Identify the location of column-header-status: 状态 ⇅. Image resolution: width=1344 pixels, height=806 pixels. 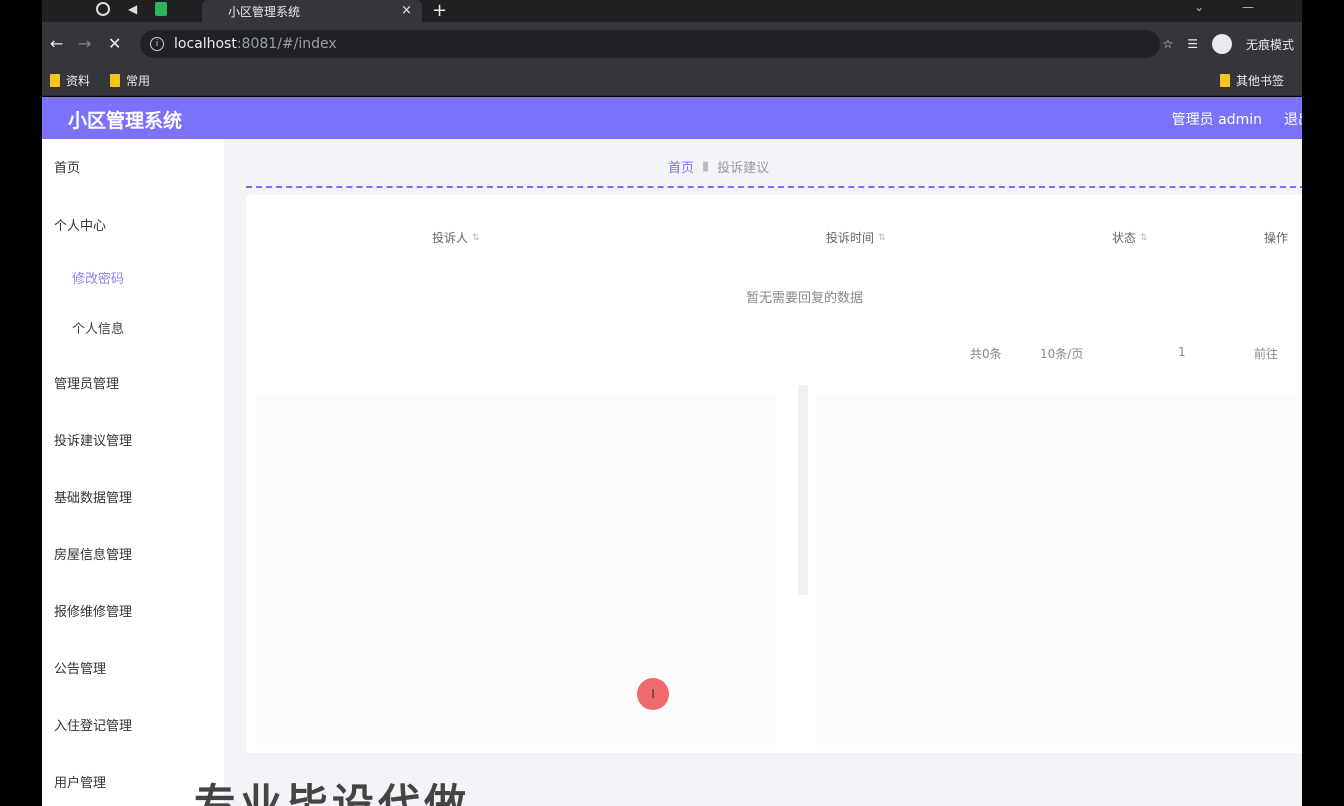
(1130, 237).